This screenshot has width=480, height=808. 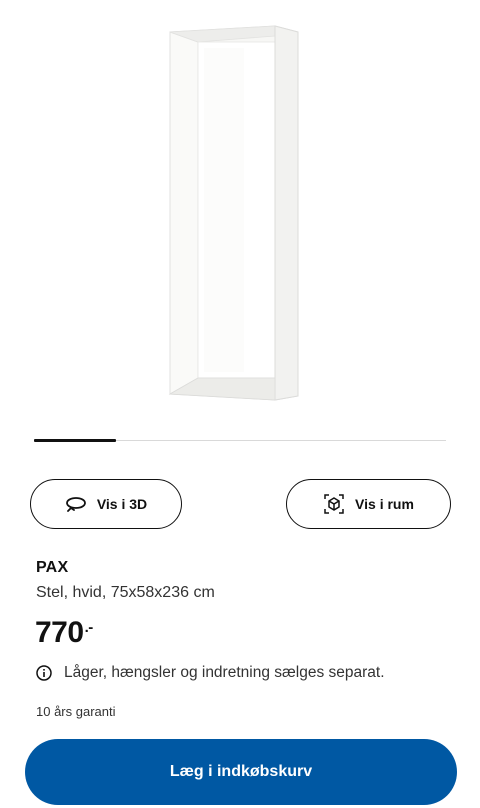 I want to click on price-suffix: .-, so click(x=89, y=627).